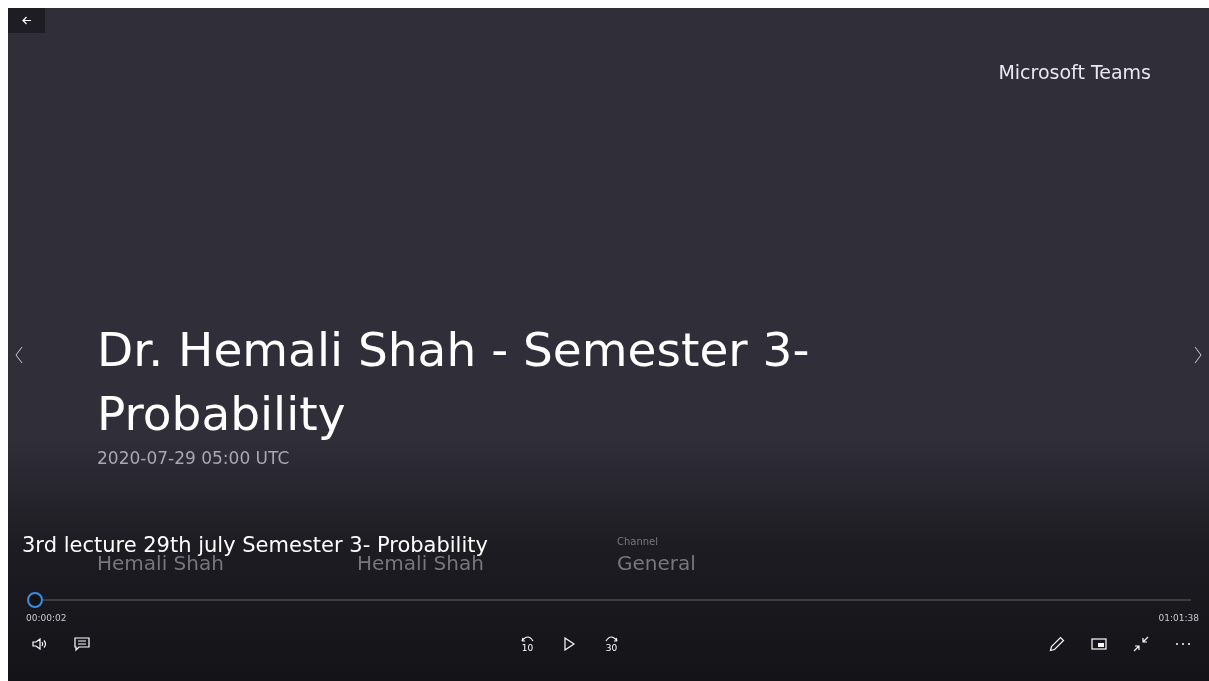 This screenshot has height=681, width=1209. What do you see at coordinates (569, 644) in the screenshot?
I see `play-icon` at bounding box center [569, 644].